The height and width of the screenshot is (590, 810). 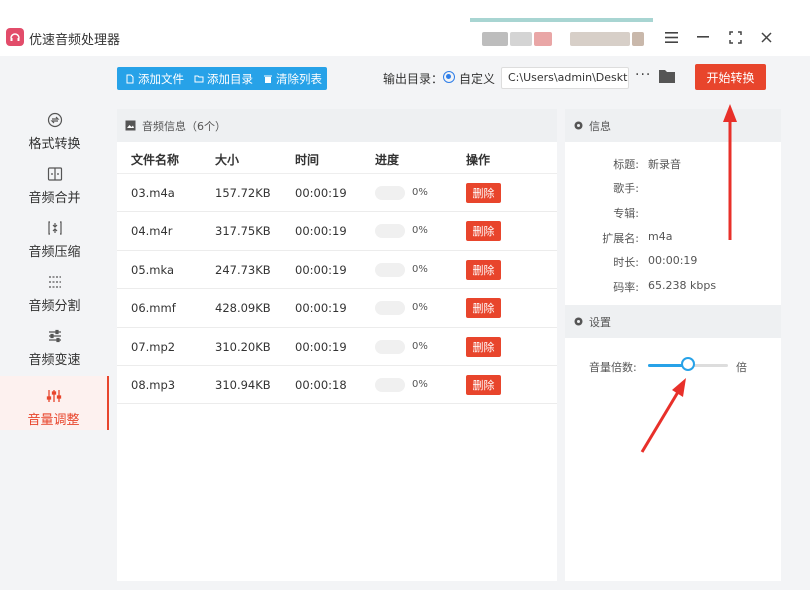 What do you see at coordinates (53, 396) in the screenshot?
I see `volume-adjust-icon` at bounding box center [53, 396].